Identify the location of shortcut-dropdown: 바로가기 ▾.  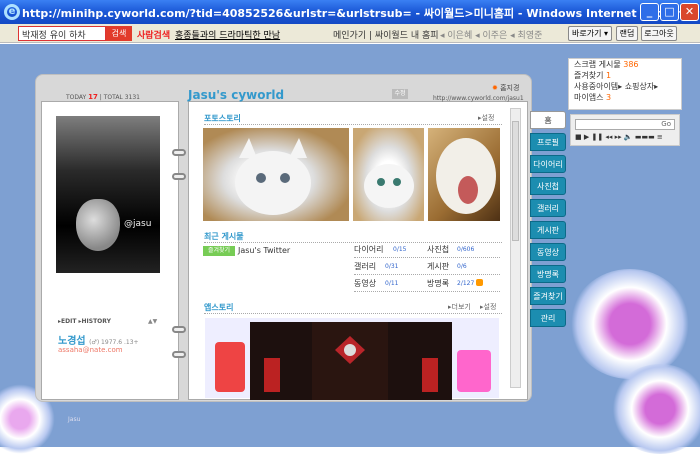
(590, 33).